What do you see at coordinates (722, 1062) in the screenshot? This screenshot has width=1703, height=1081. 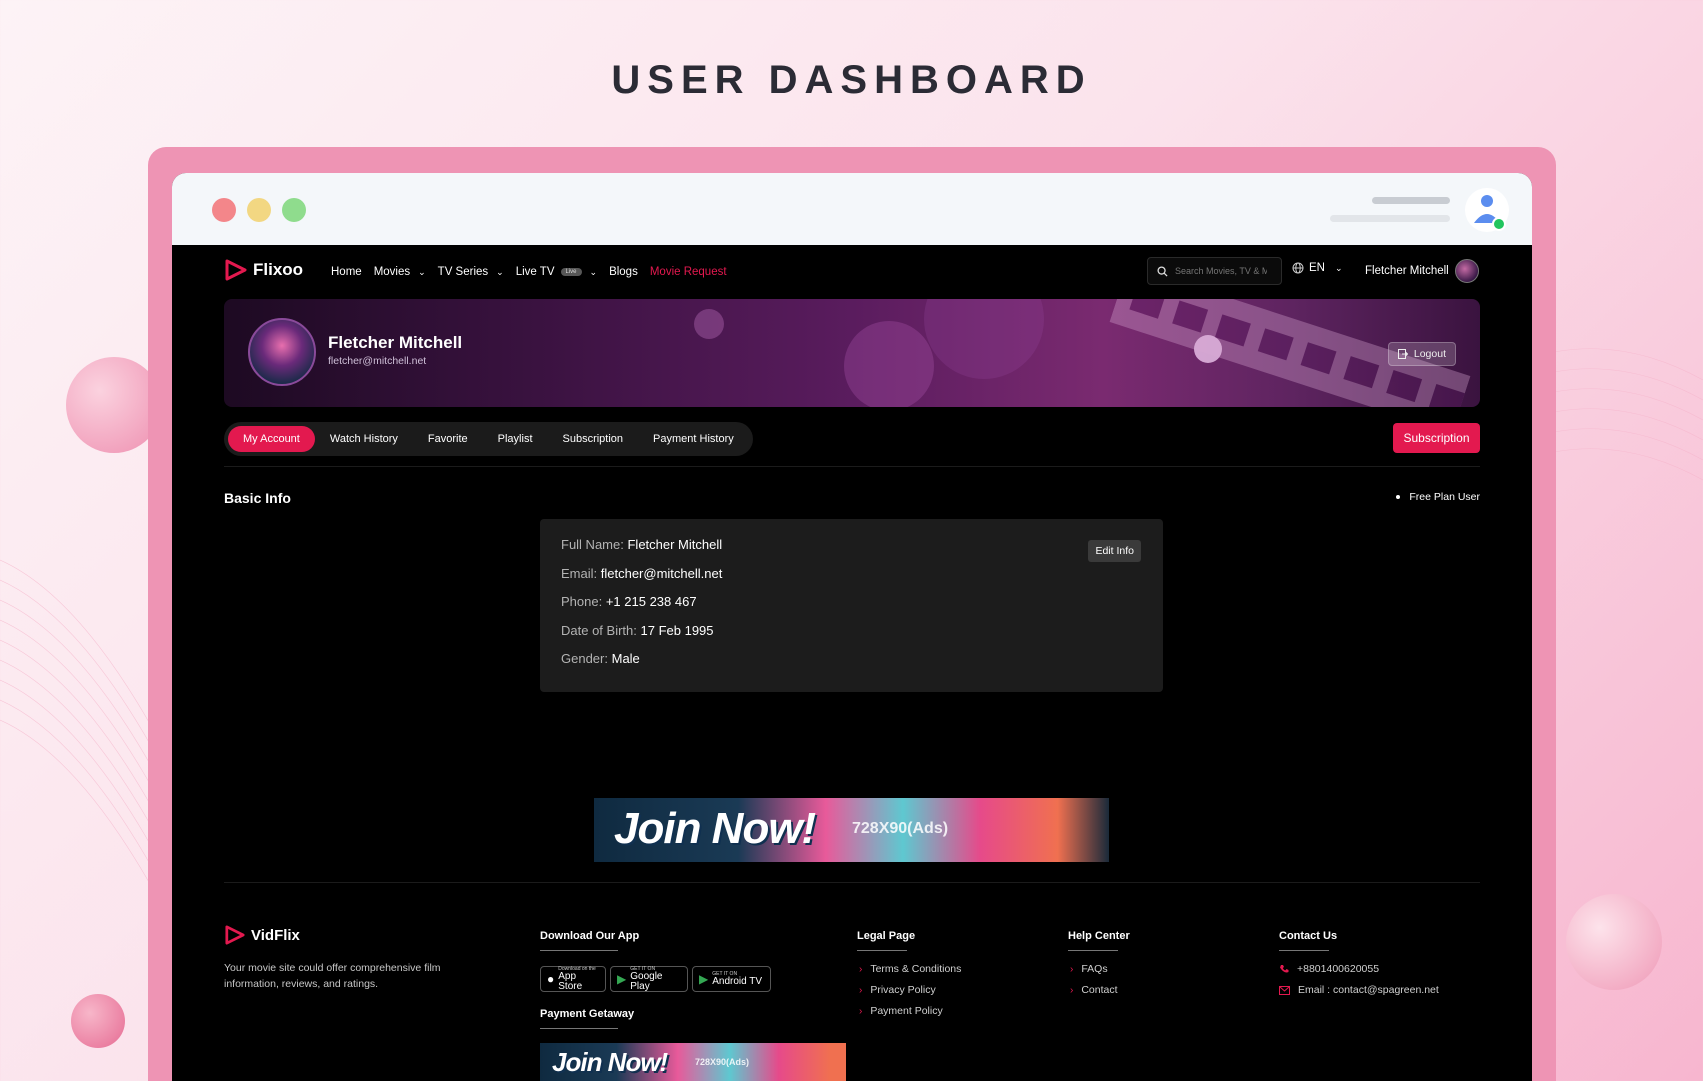 I see `ad-size-label: 728X90(Ads)` at bounding box center [722, 1062].